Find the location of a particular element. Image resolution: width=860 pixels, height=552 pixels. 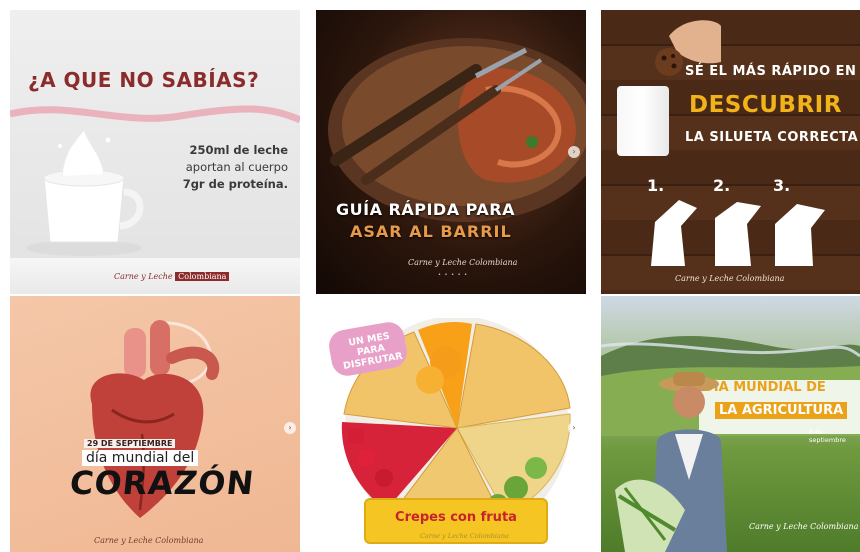

farmer-image is located at coordinates (671, 462).